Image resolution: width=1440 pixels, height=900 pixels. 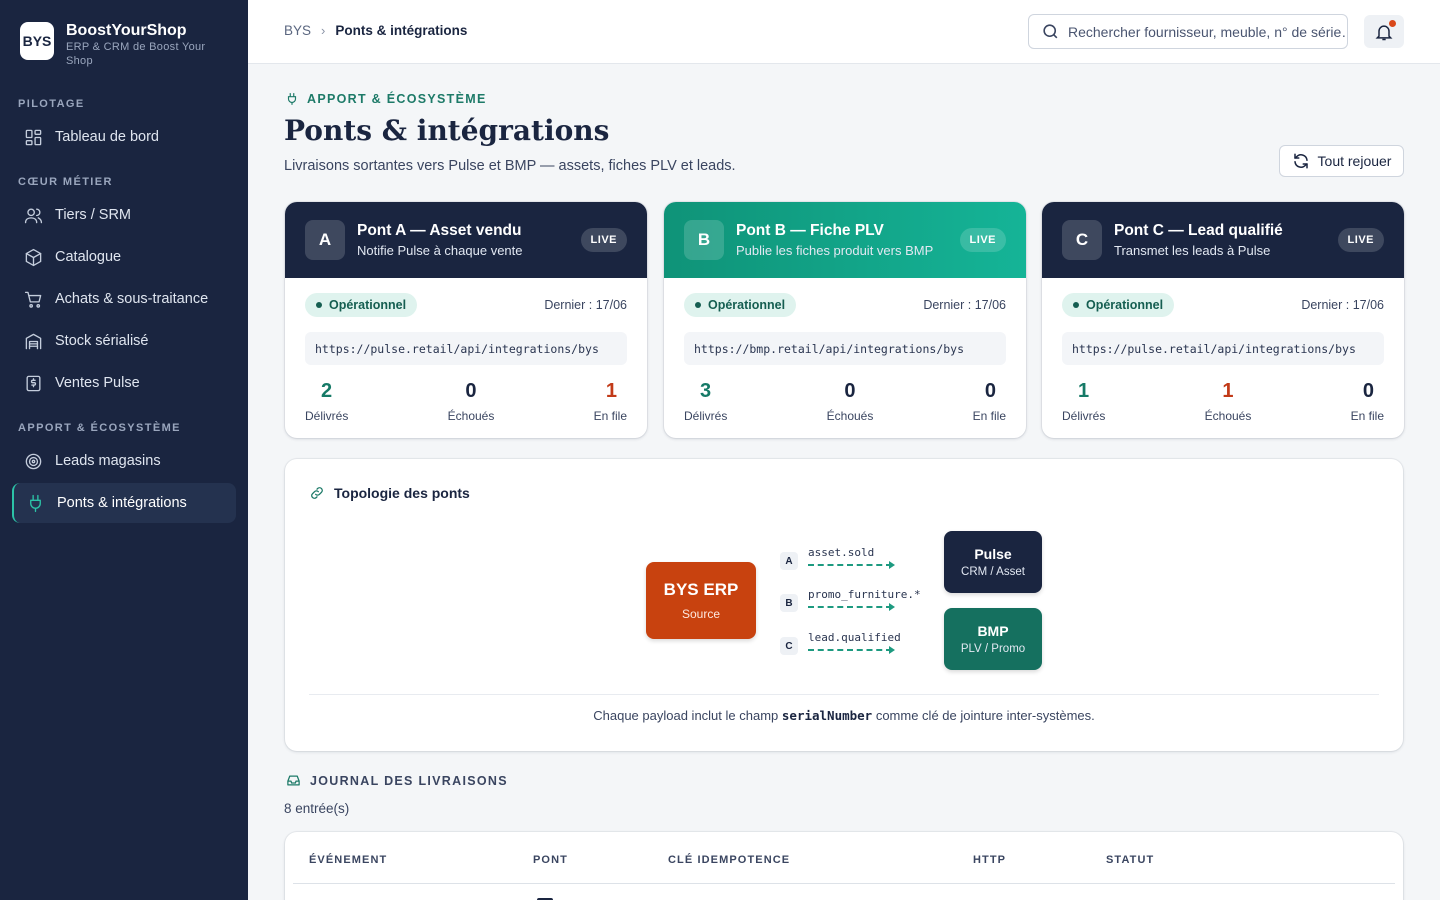 I want to click on breadcrumb: BYS › Ponts & intégrations, so click(x=375, y=30).